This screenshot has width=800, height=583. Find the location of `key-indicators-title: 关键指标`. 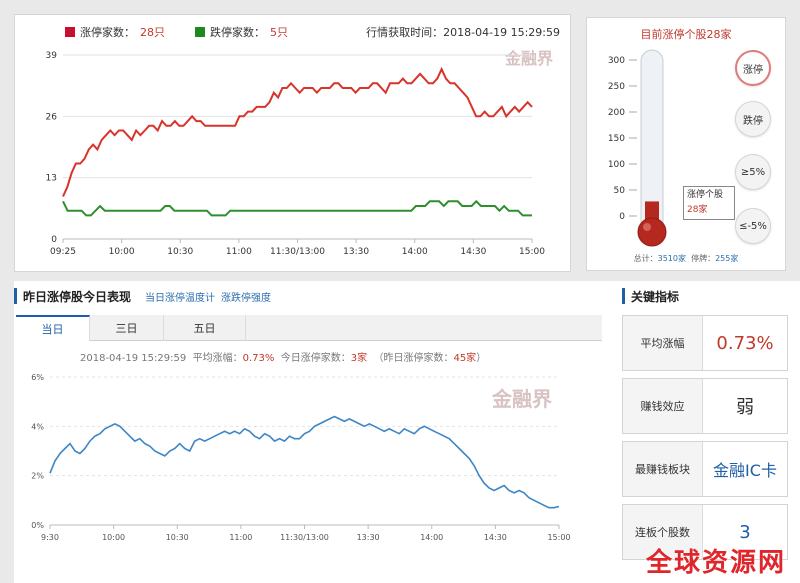

key-indicators-title: 关键指标 is located at coordinates (655, 296).